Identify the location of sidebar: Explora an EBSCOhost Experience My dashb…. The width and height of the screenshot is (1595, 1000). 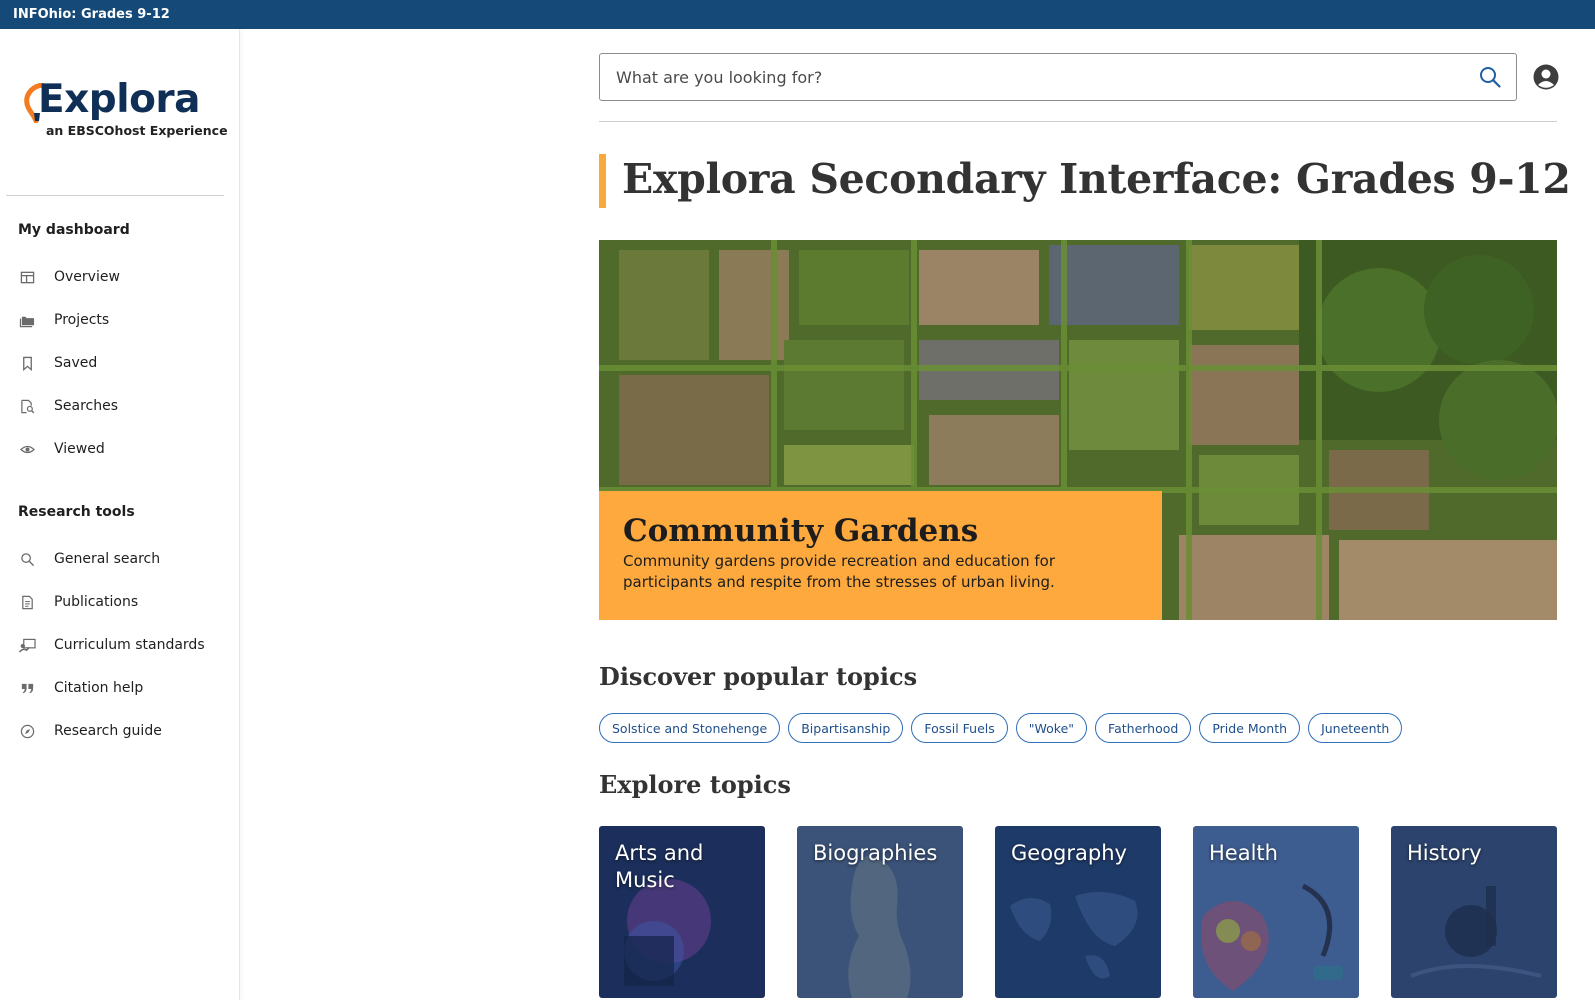
(120, 514).